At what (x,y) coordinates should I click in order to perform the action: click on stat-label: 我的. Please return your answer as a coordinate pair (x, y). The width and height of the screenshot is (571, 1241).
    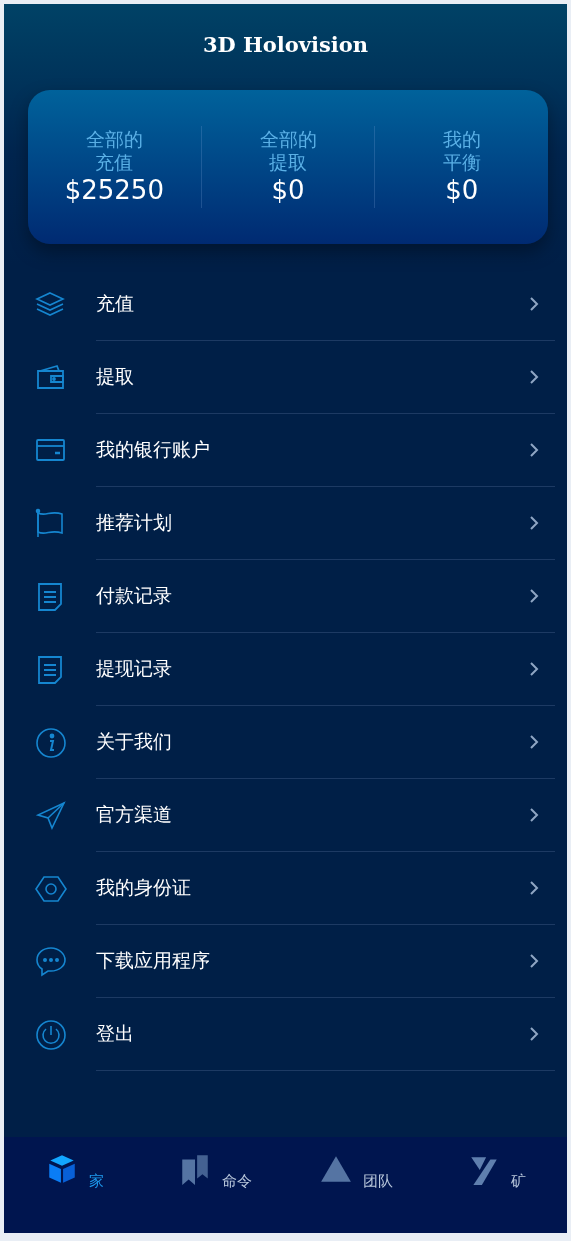
    Looking at the image, I should click on (461, 139).